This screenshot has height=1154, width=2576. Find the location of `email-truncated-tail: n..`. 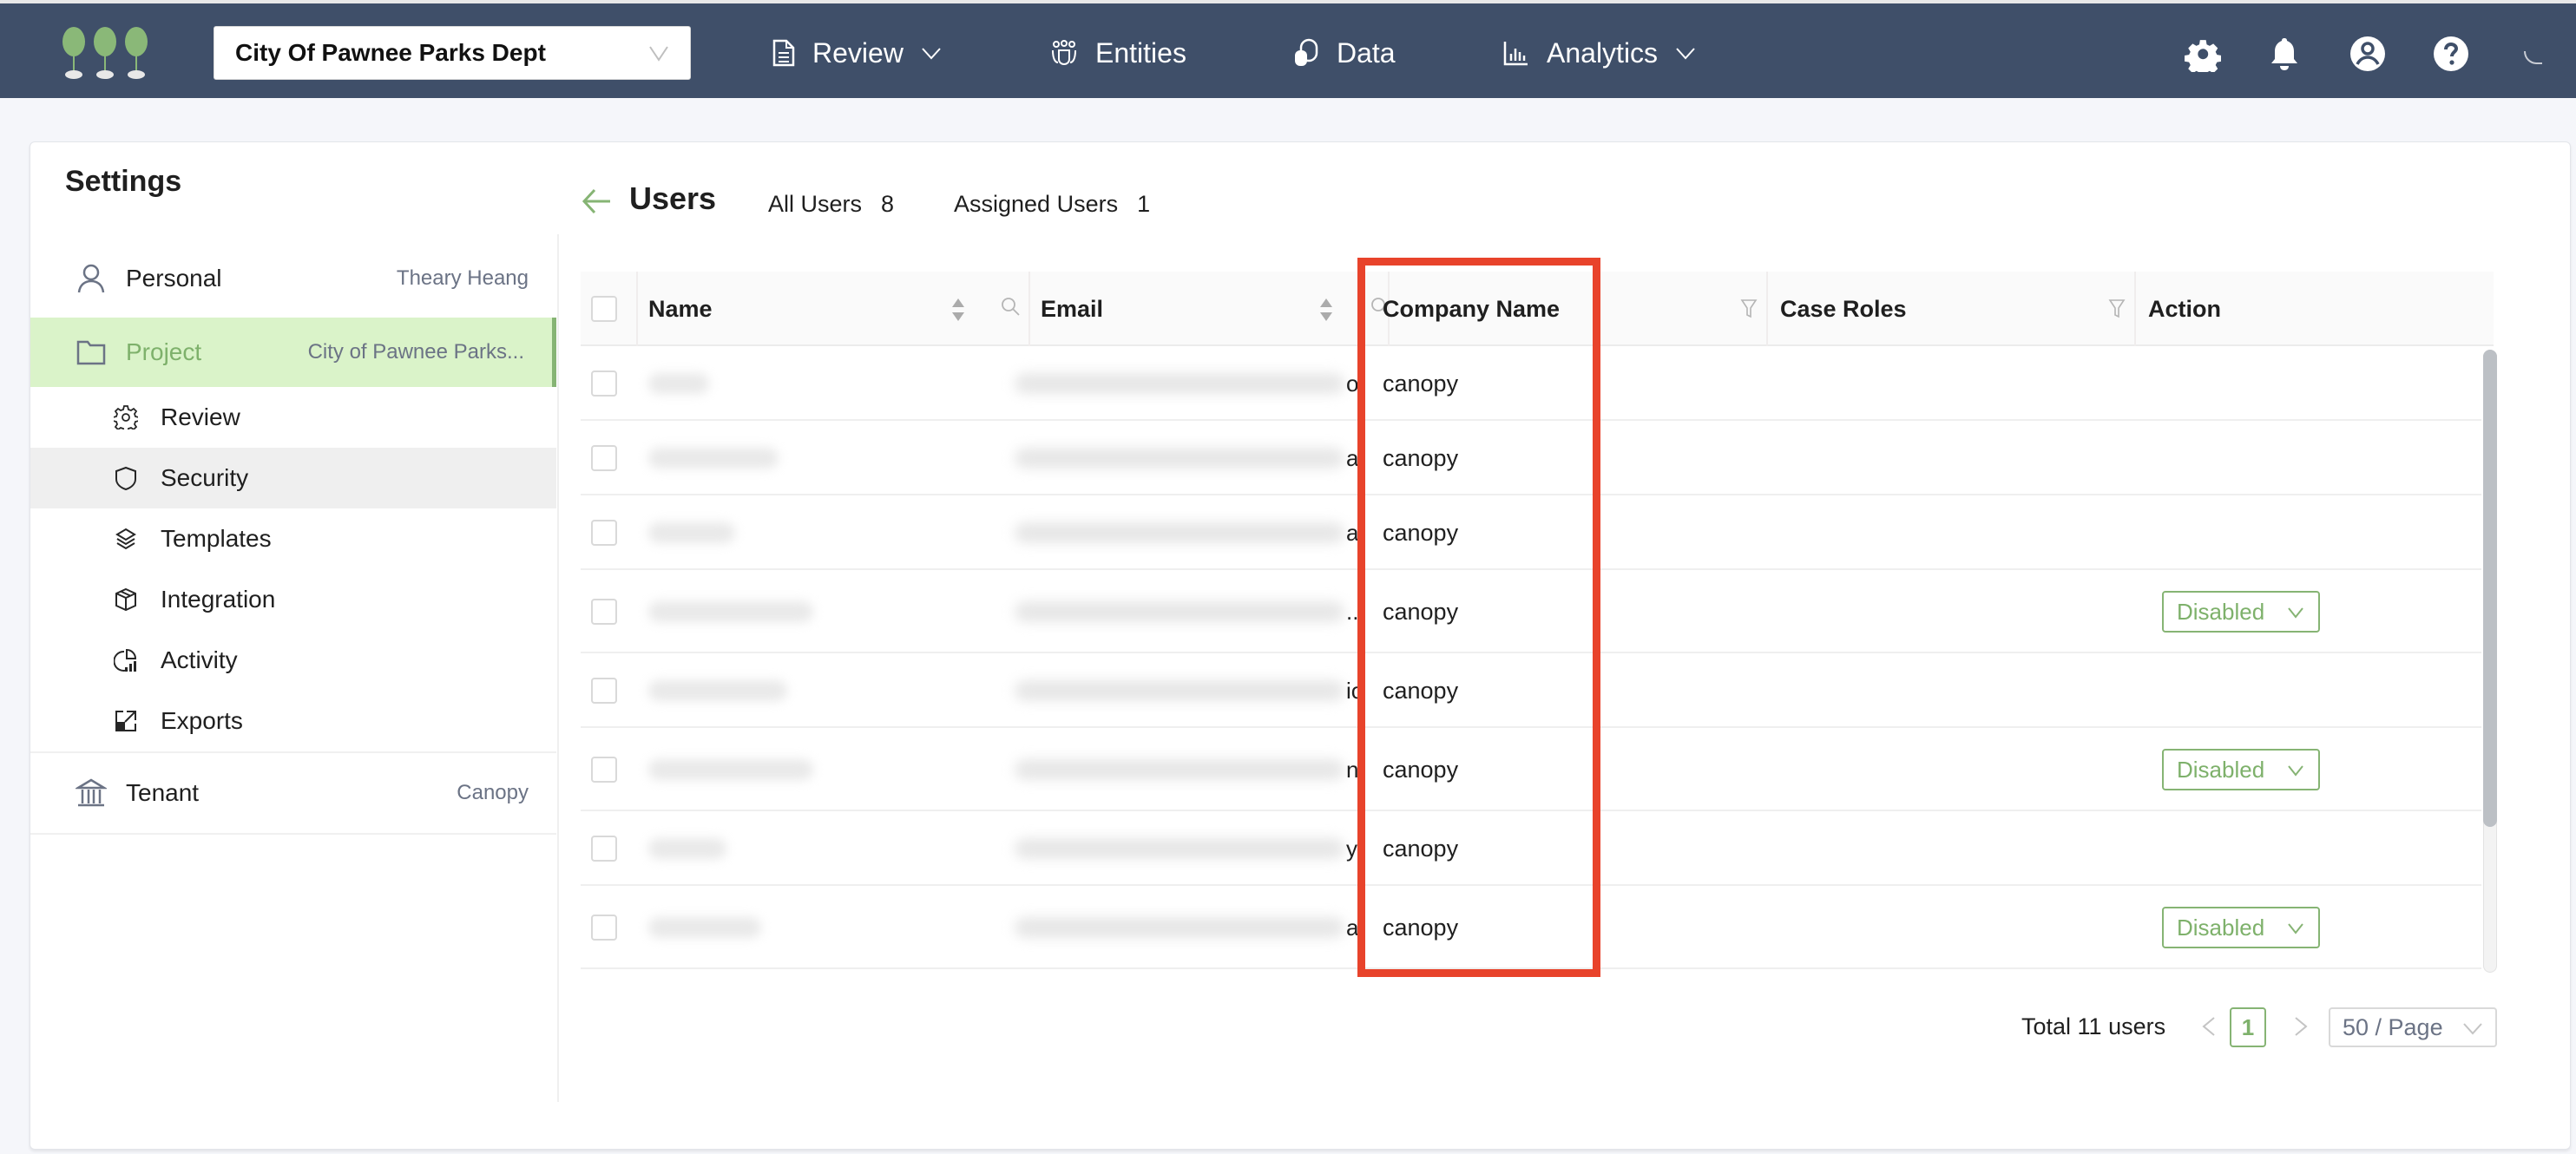

email-truncated-tail: n.. is located at coordinates (1355, 770).